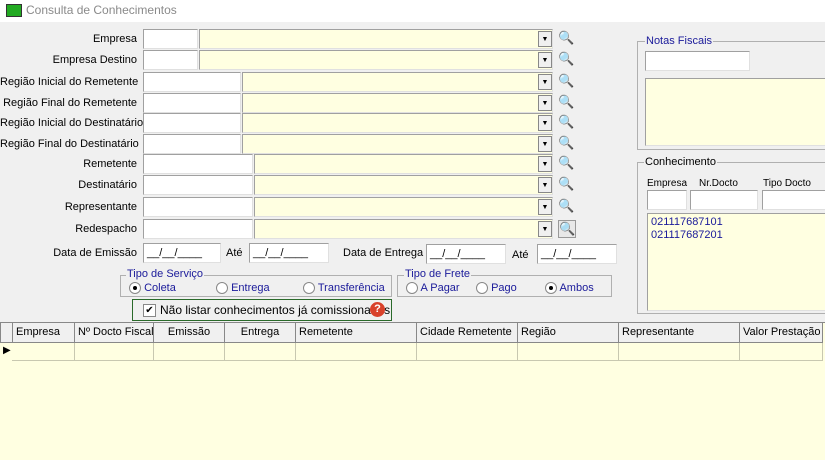  I want to click on col-tipodocto-label: Tipo Docto, so click(787, 183).